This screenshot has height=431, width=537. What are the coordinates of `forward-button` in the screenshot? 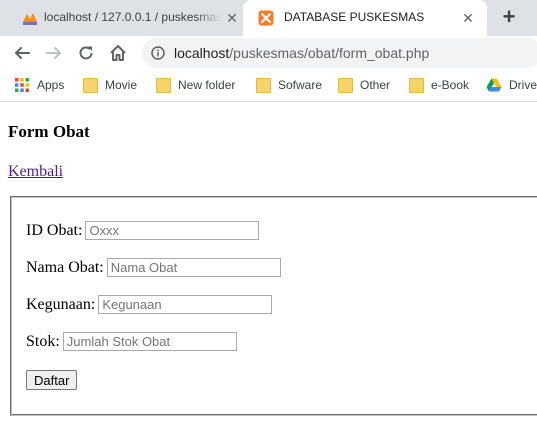 It's located at (54, 53).